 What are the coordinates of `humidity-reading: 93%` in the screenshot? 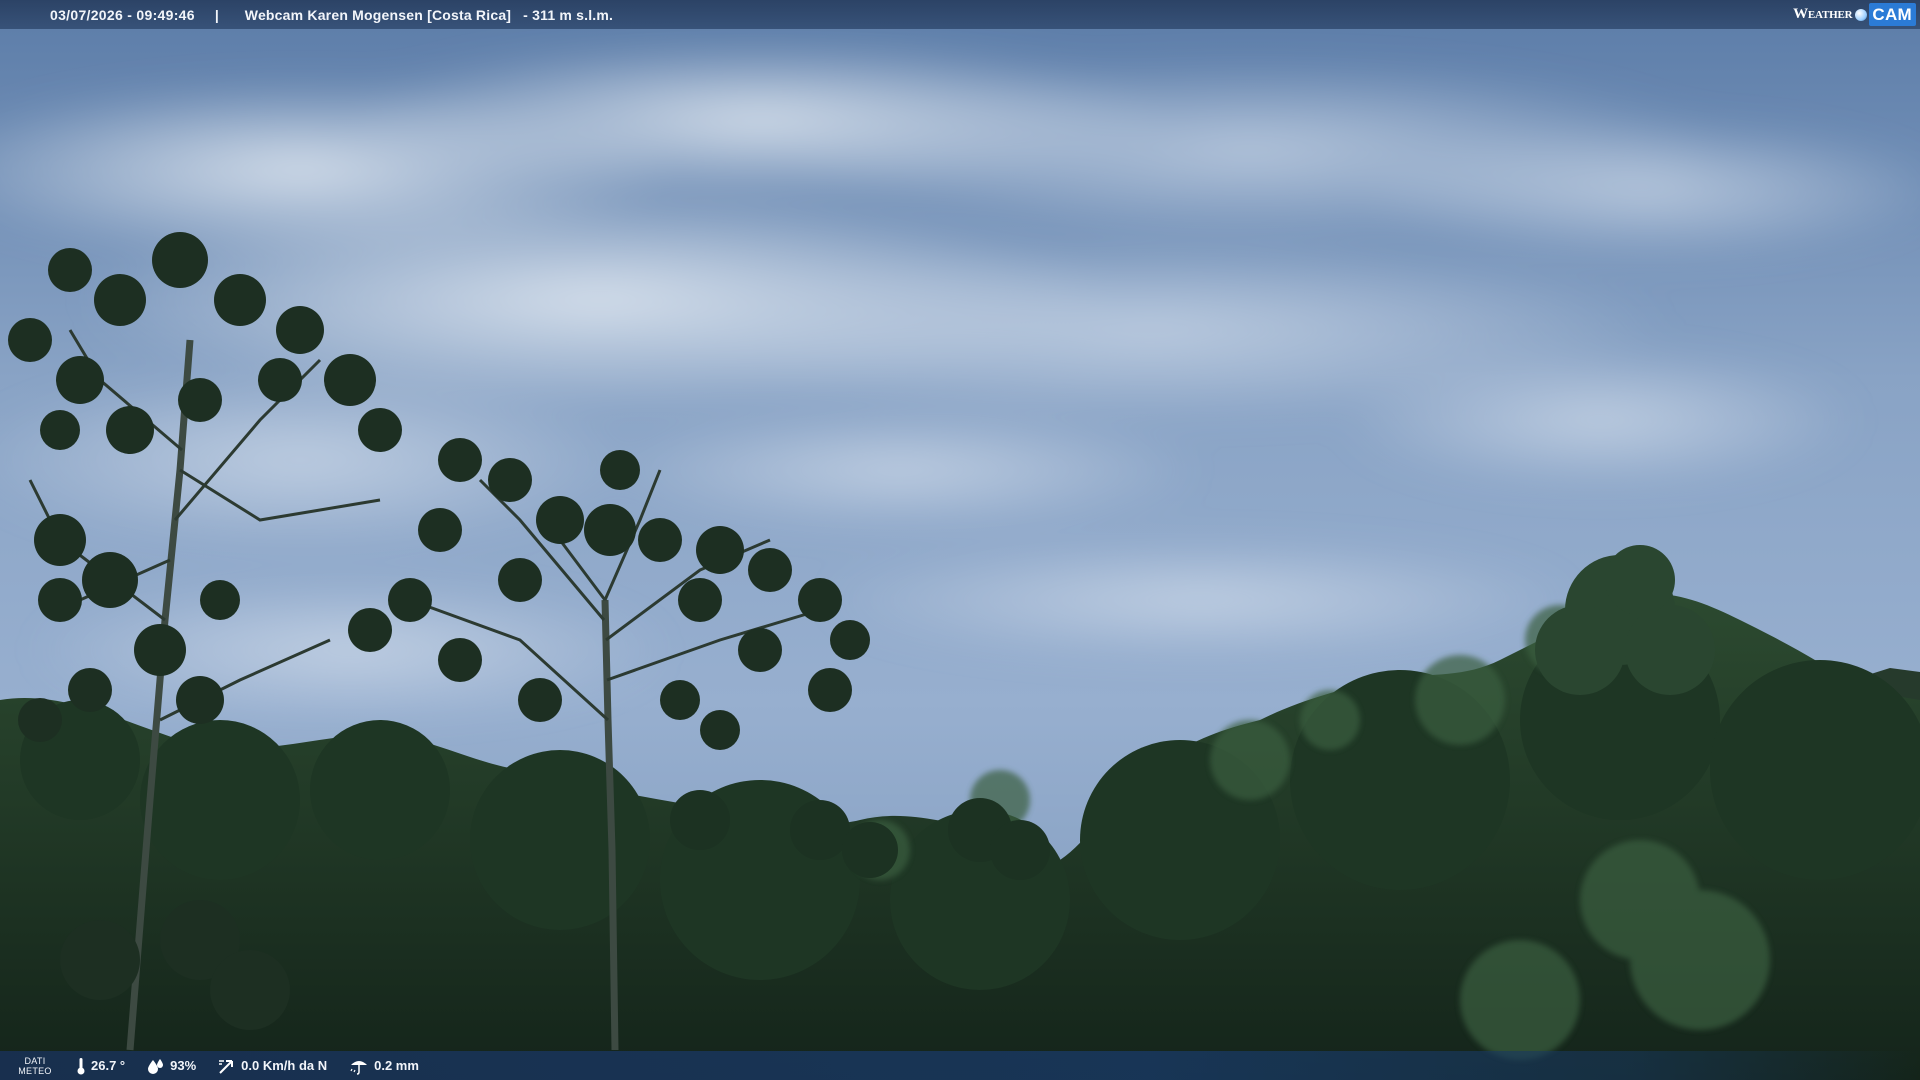 It's located at (171, 1066).